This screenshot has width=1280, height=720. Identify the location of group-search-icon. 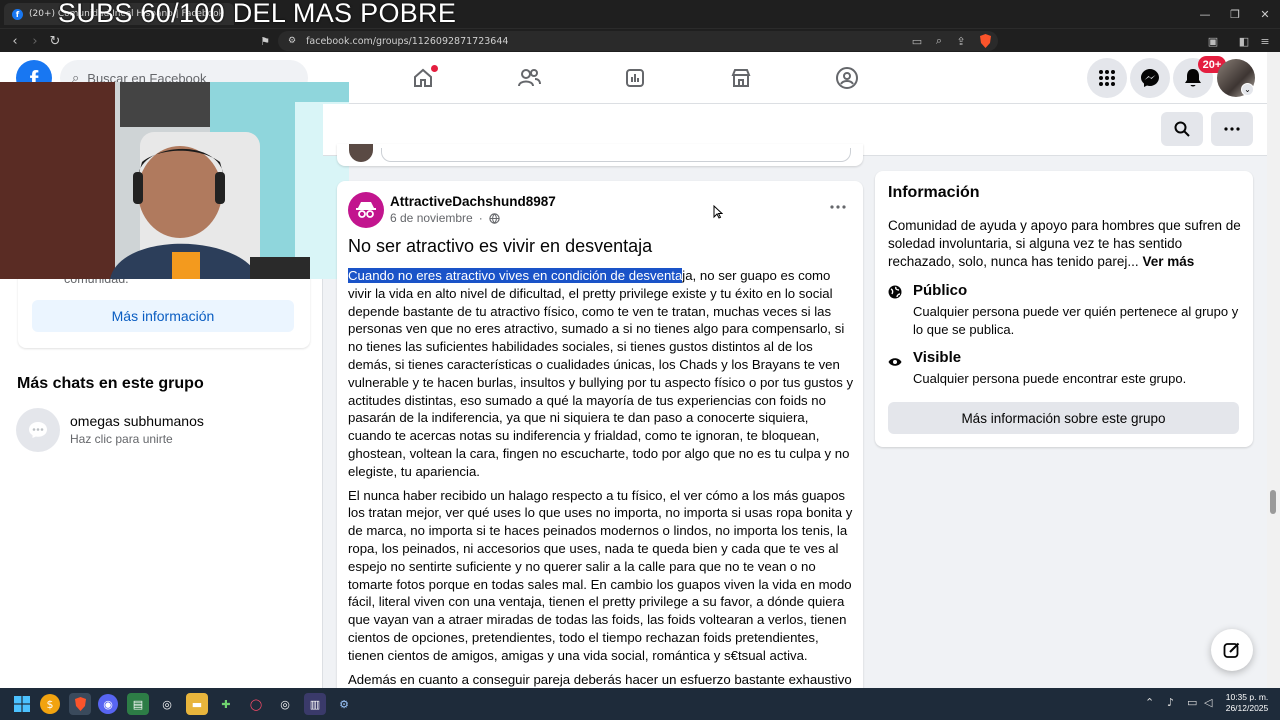
(1182, 129).